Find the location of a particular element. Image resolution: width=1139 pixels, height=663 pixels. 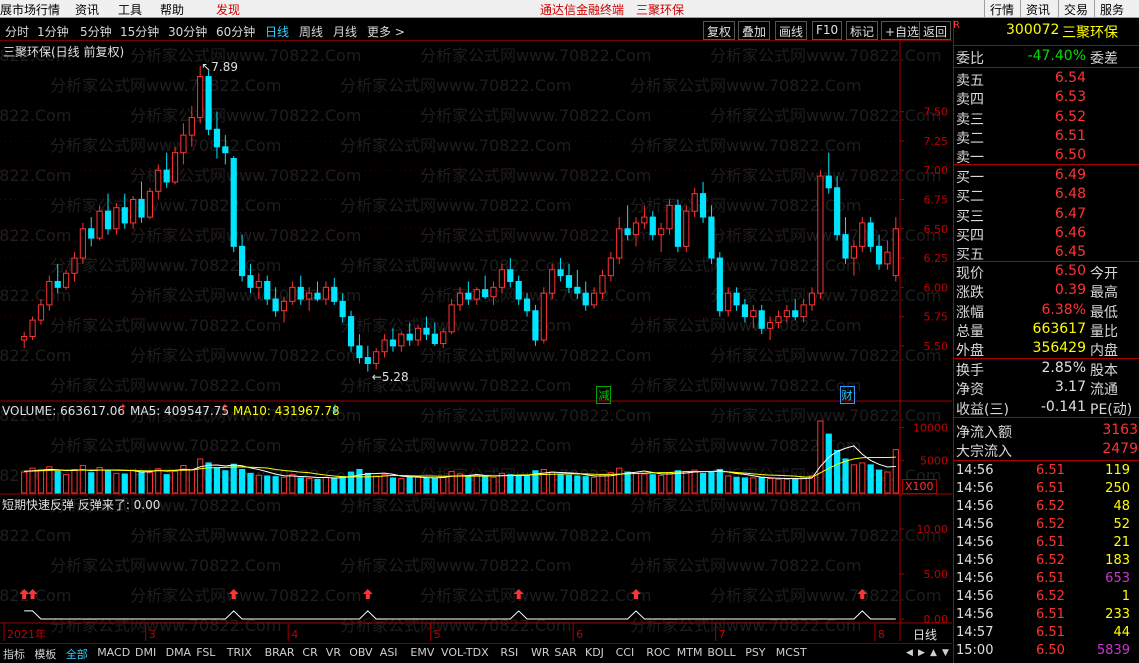

low-price-label: ←5.28 is located at coordinates (390, 376).